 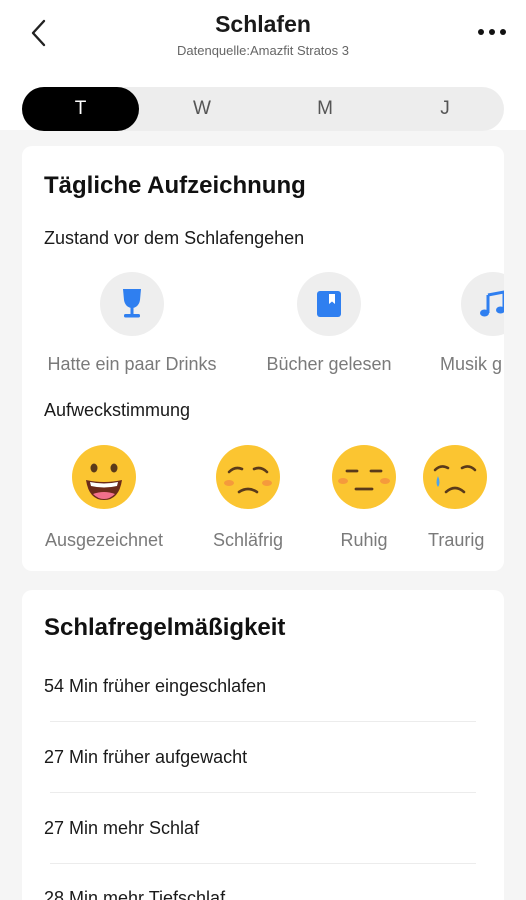 I want to click on book-icon, so click(x=329, y=304).